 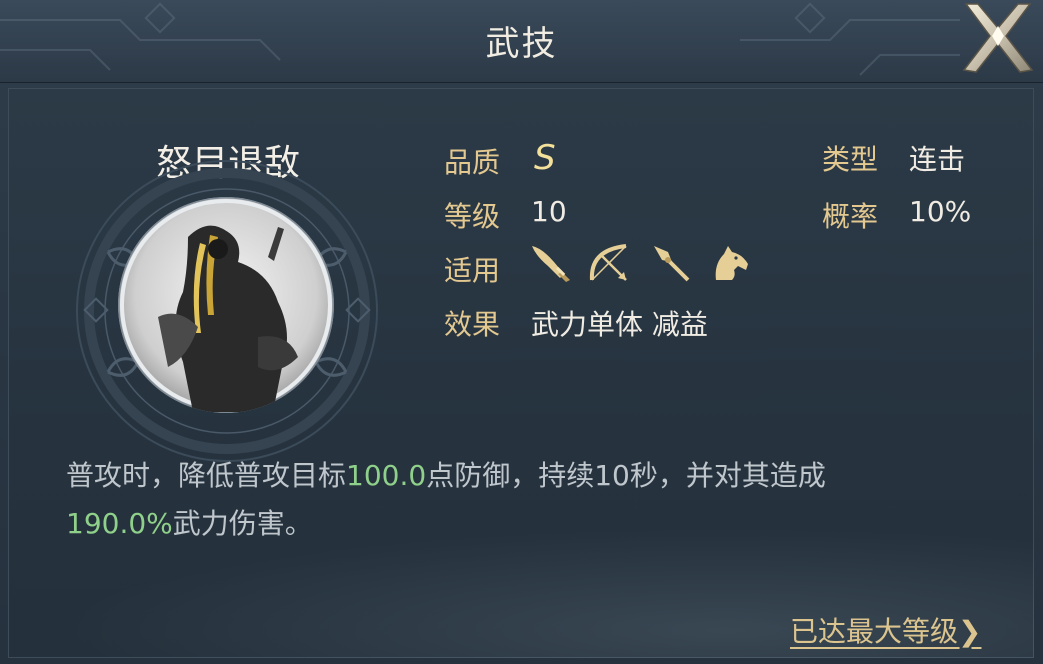 What do you see at coordinates (119, 523) in the screenshot?
I see `description-number-2: 190.0%` at bounding box center [119, 523].